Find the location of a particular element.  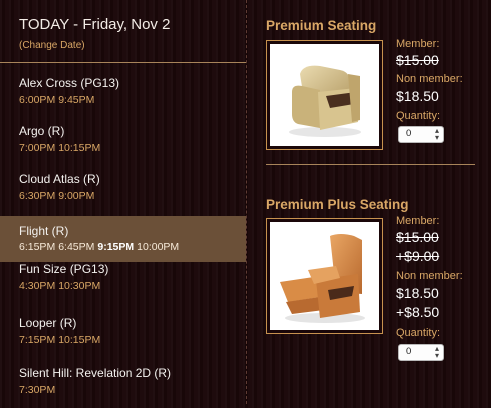

showtime-list: 4:30PM 10:30PM is located at coordinates (61, 286).